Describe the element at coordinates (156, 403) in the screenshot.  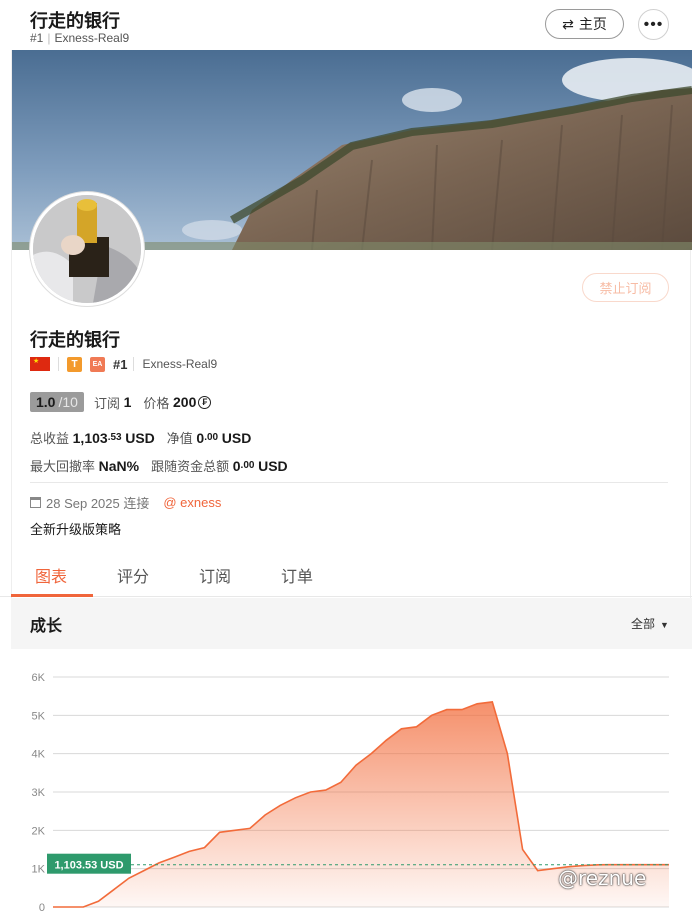
I see `price-label: 价格` at that location.